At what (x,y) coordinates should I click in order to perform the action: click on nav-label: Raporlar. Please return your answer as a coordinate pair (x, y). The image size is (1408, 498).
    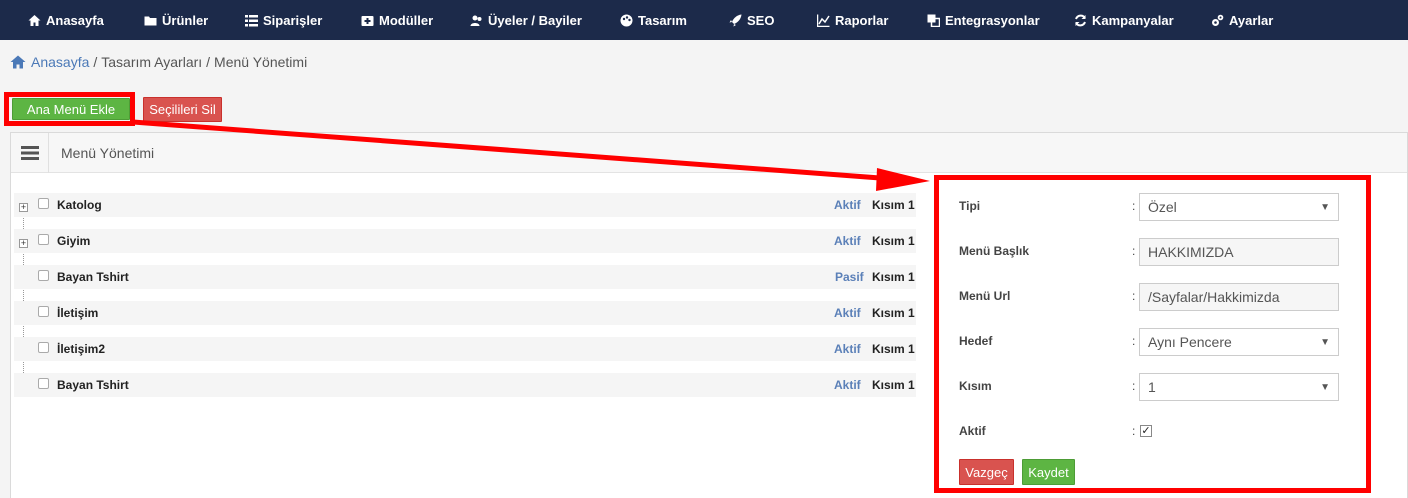
    Looking at the image, I should click on (862, 20).